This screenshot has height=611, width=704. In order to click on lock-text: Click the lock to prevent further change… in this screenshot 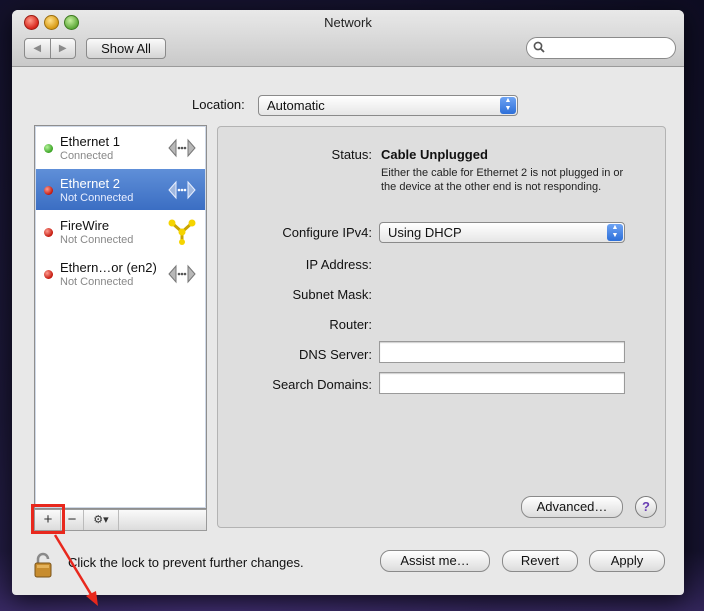, I will do `click(186, 562)`.